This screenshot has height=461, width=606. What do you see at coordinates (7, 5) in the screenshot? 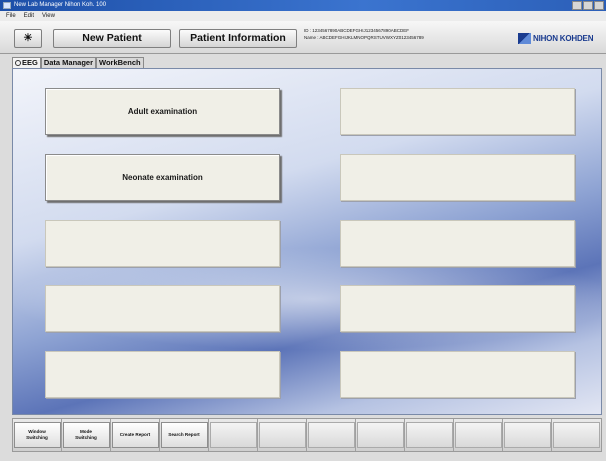
I see `app-icon` at bounding box center [7, 5].